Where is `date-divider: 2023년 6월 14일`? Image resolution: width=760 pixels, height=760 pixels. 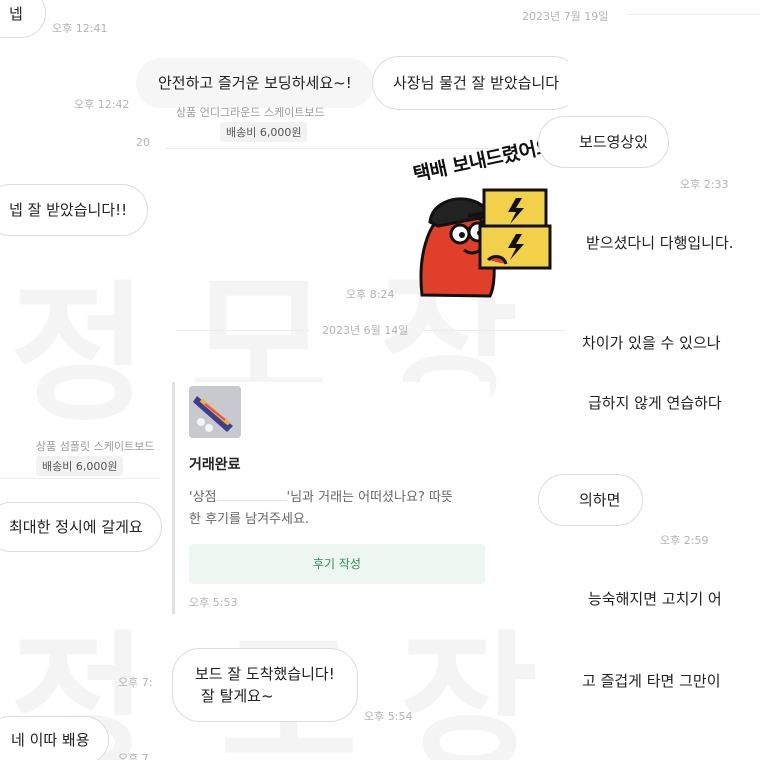
date-divider: 2023년 6월 14일 is located at coordinates (365, 330).